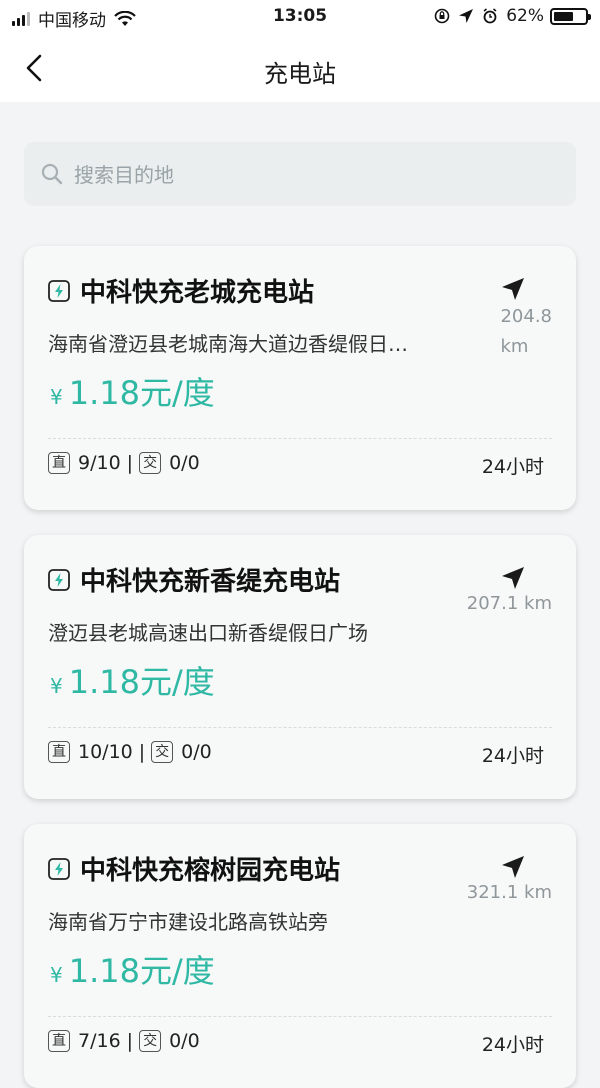  I want to click on status-bar: 中国移动 13:05 62%, so click(300, 17).